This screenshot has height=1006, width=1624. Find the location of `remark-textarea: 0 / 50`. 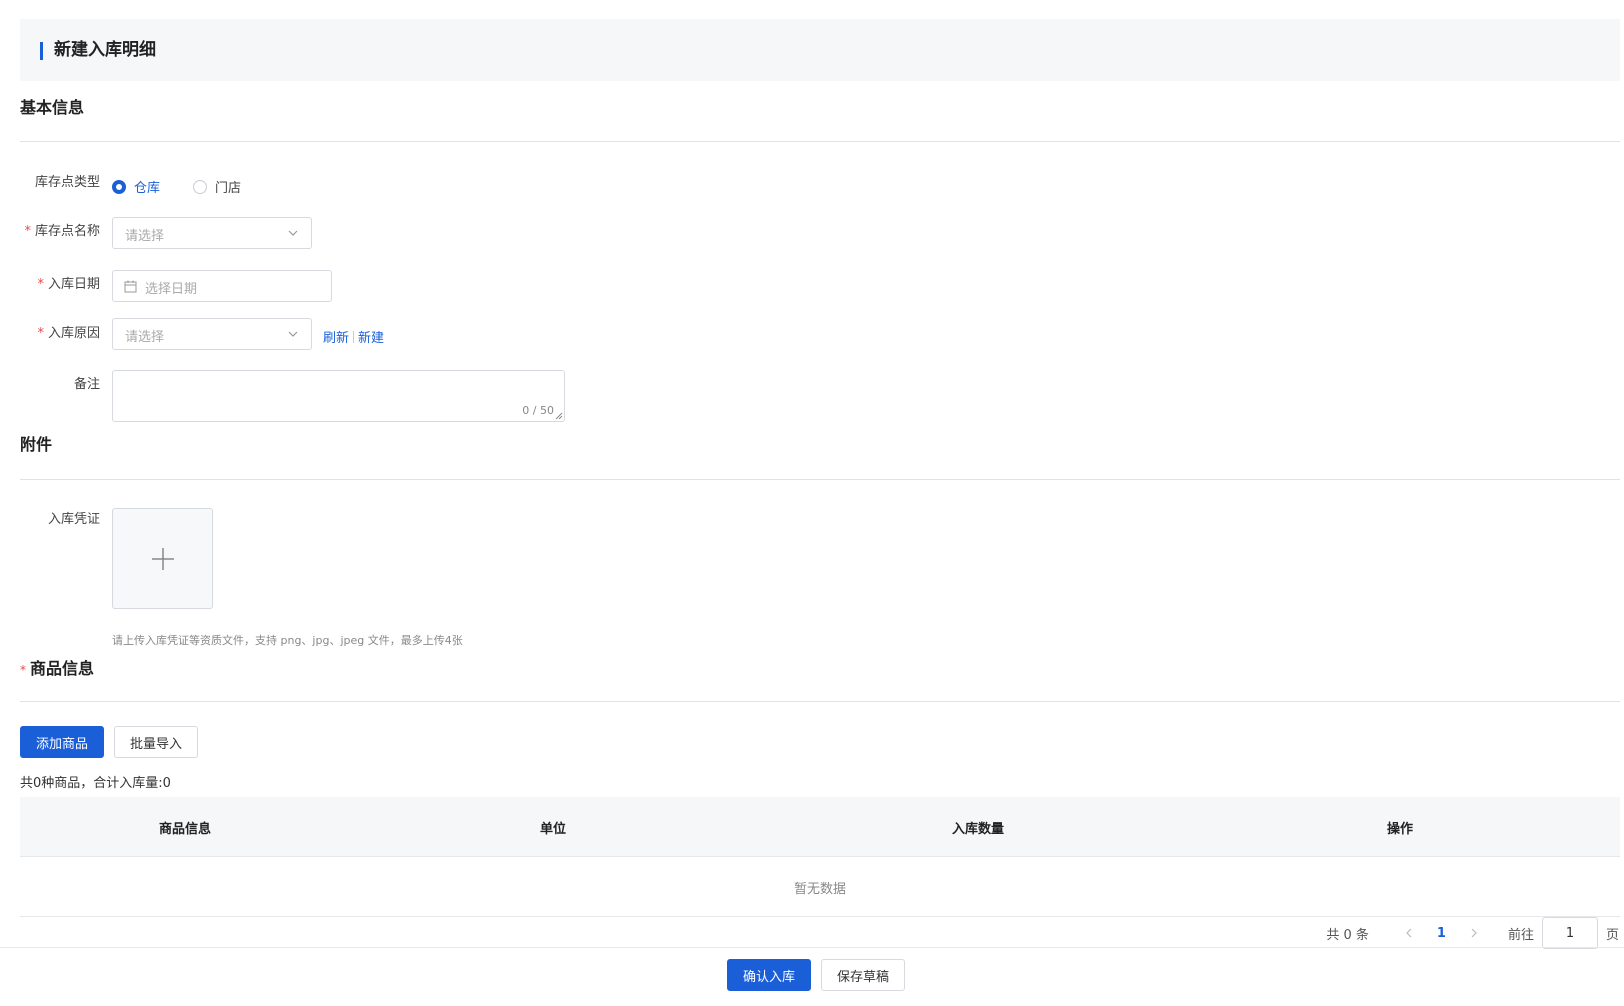

remark-textarea: 0 / 50 is located at coordinates (338, 396).